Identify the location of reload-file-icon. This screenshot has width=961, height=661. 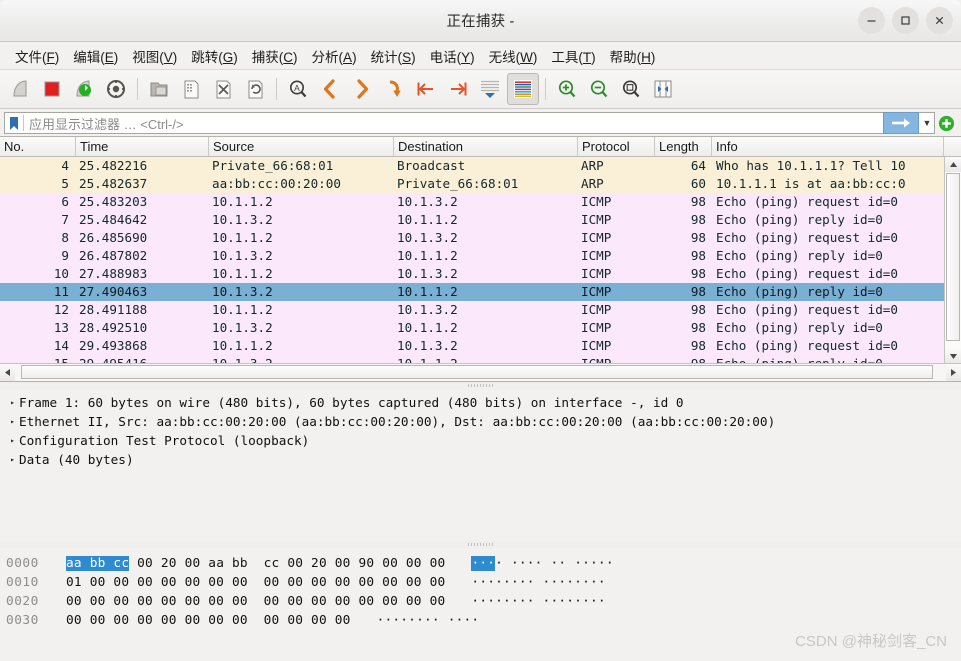
(255, 89).